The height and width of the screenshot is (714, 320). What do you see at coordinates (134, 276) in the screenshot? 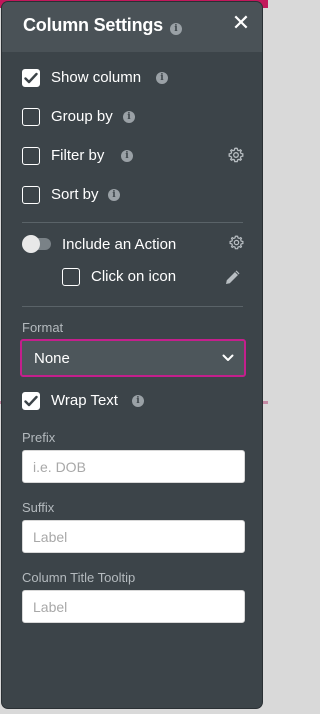
I see `click-on-icon-label: Click on icon` at bounding box center [134, 276].